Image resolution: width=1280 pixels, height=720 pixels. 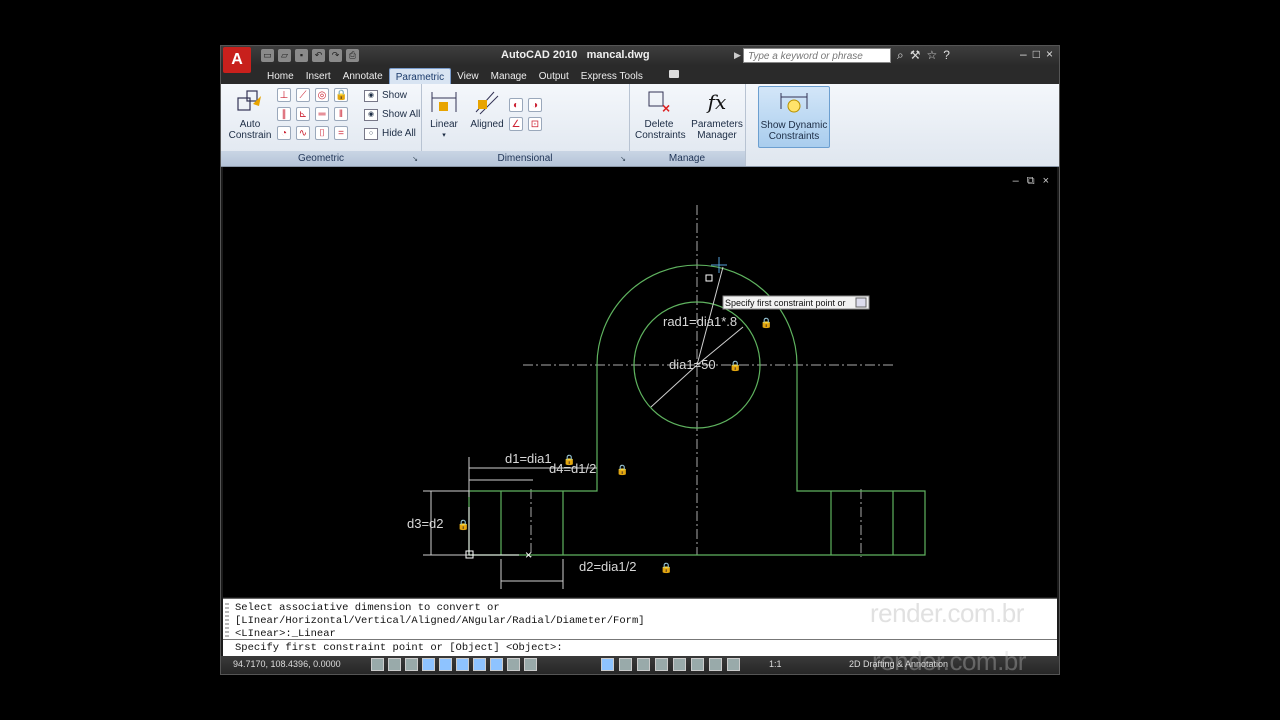 I want to click on watermark-text-2: render.com.br, so click(x=949, y=661).